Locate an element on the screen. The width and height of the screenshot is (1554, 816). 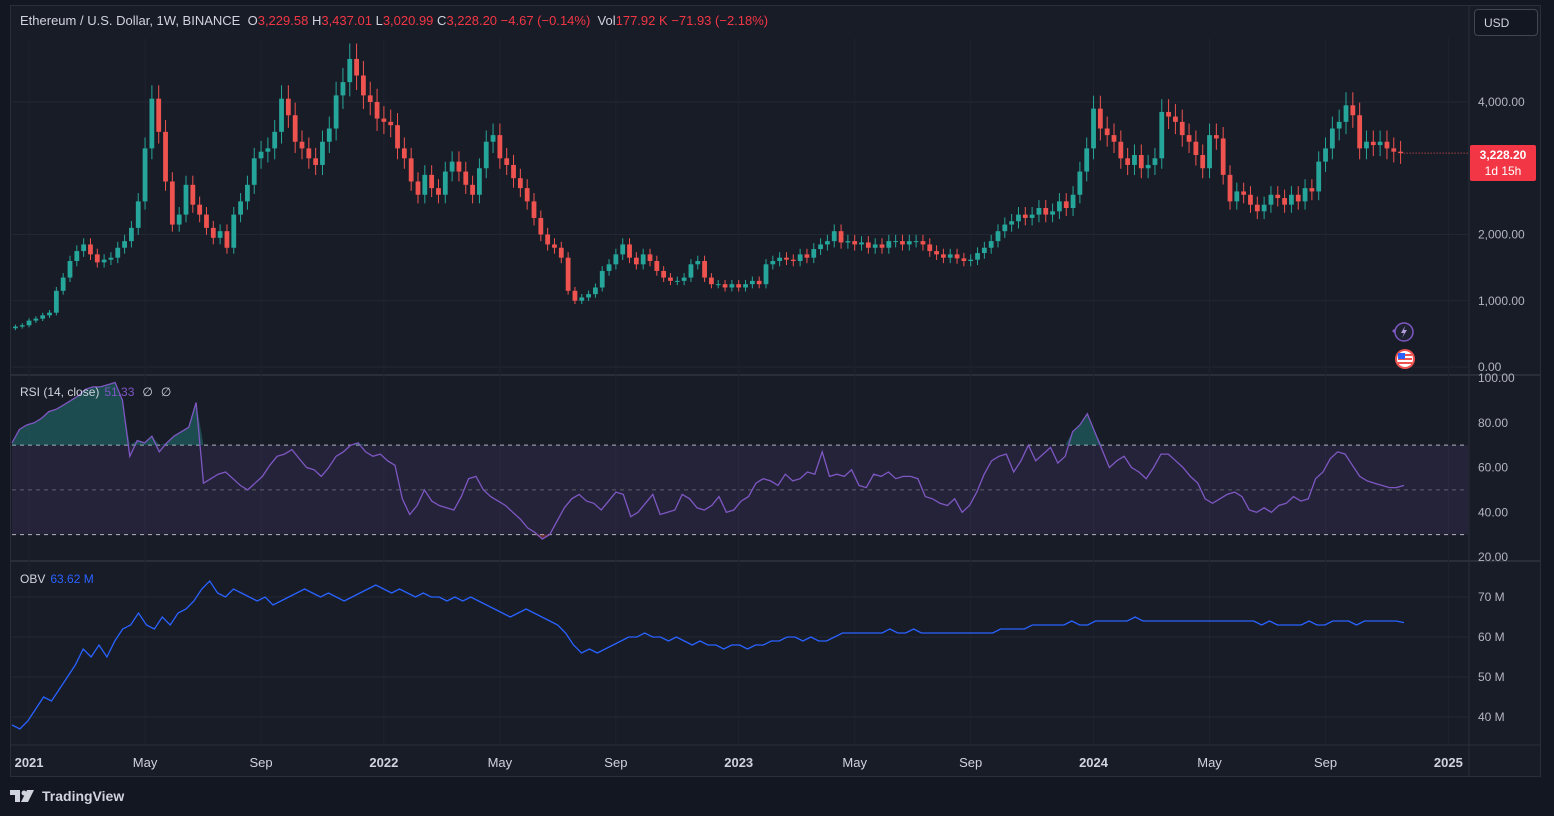
last-price-tag: 3,228.20 1d 15h is located at coordinates (1503, 163).